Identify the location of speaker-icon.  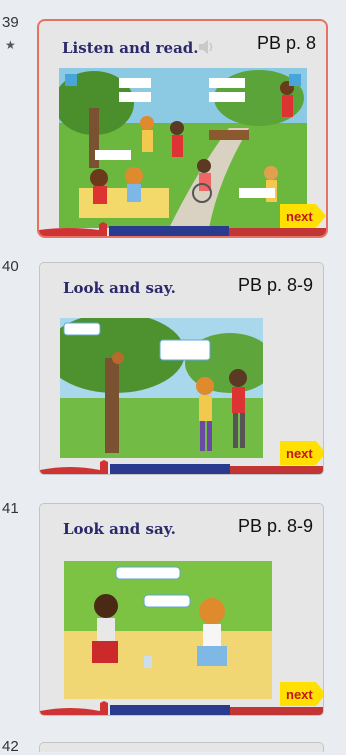
(207, 47).